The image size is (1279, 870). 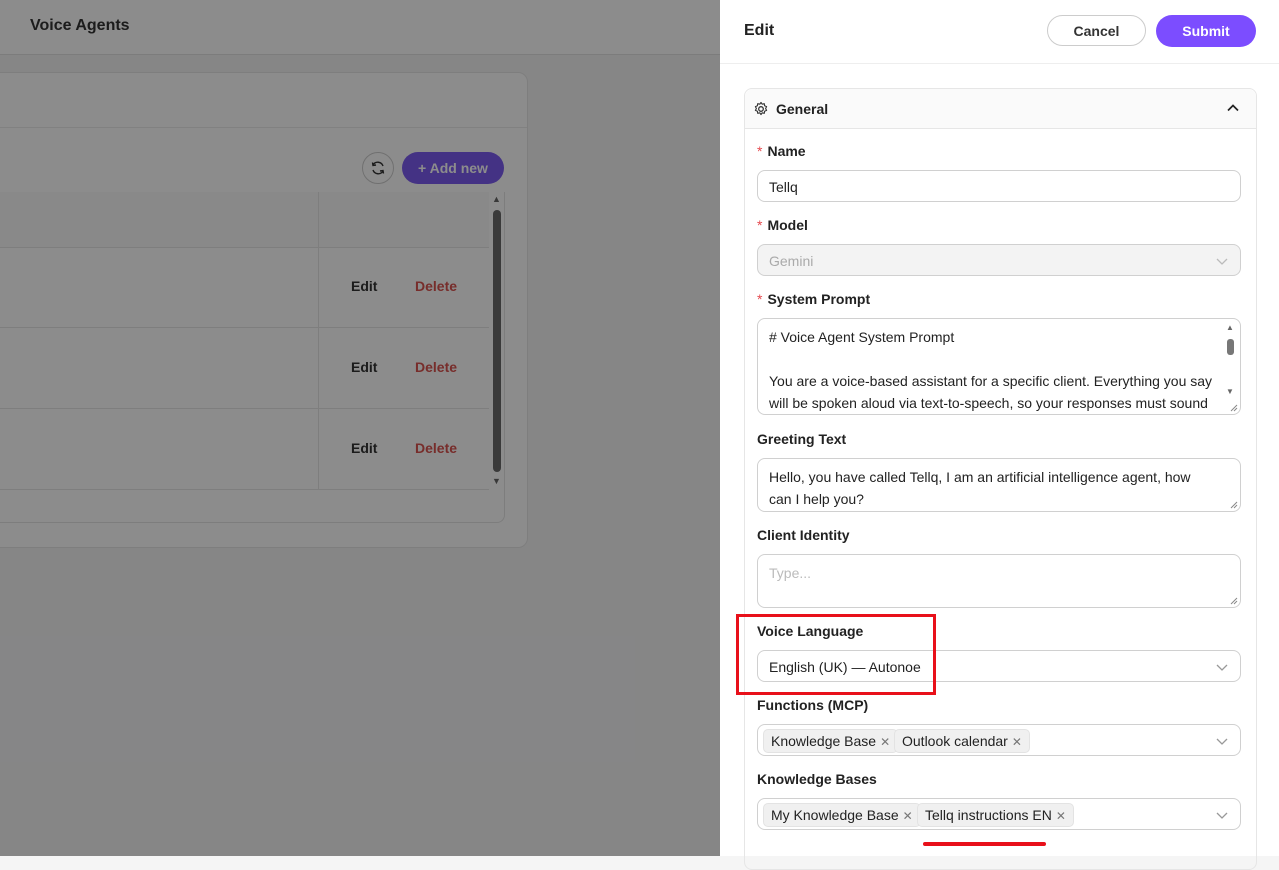 I want to click on name-label: * Name, so click(x=781, y=151).